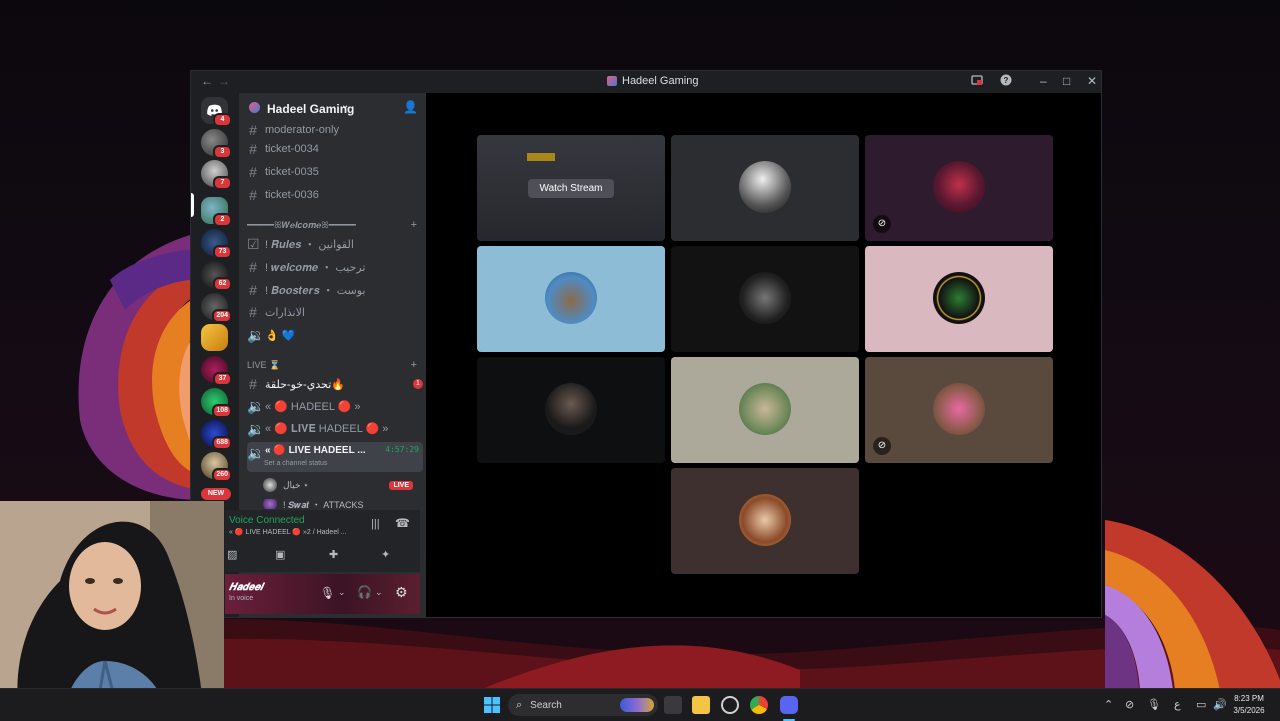  I want to click on network-icon: ⊘, so click(1129, 704).